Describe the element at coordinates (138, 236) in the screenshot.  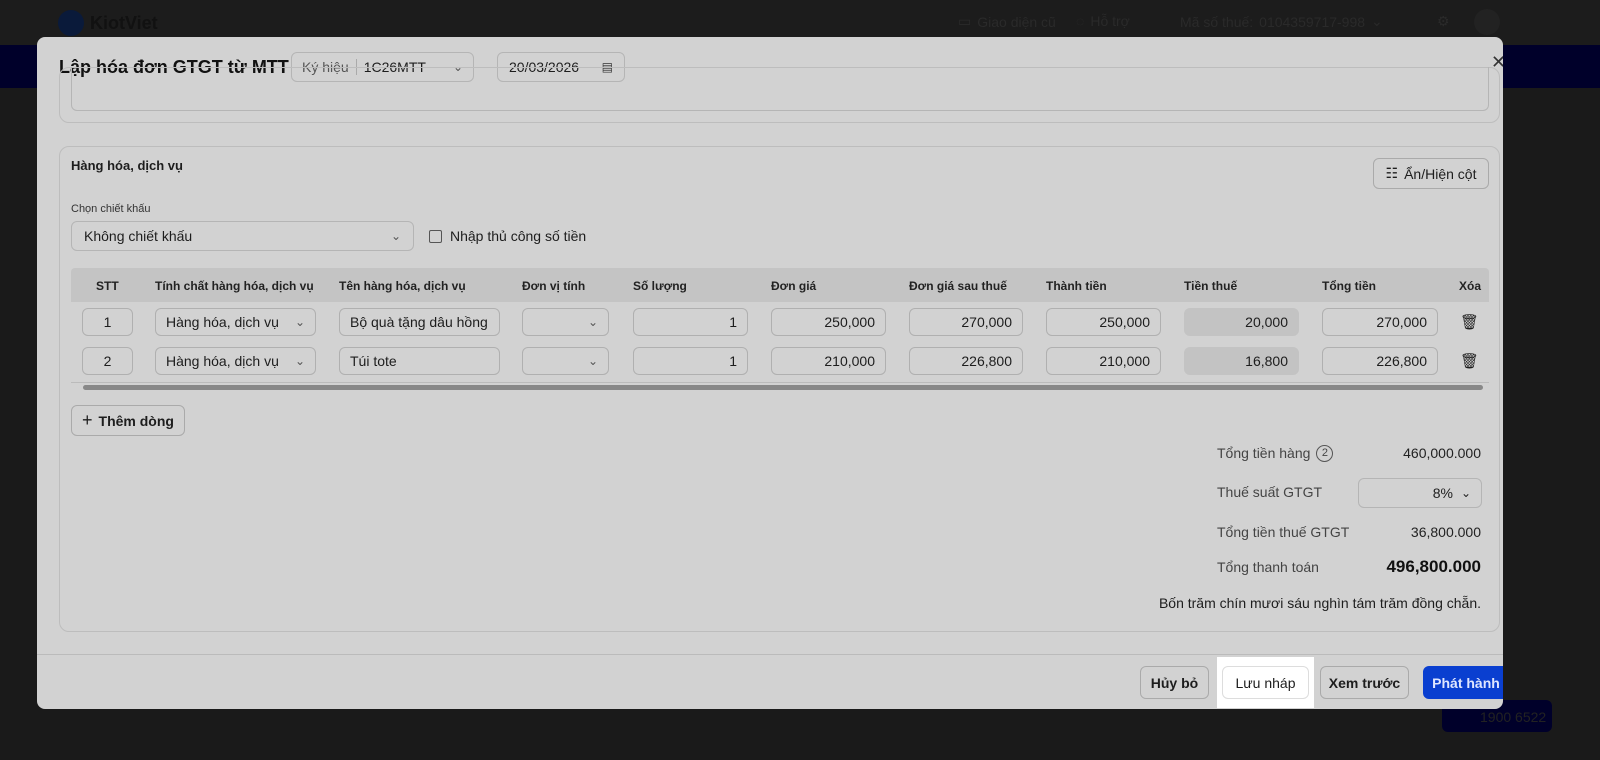
I see `discount-value: Không chiết khấu` at that location.